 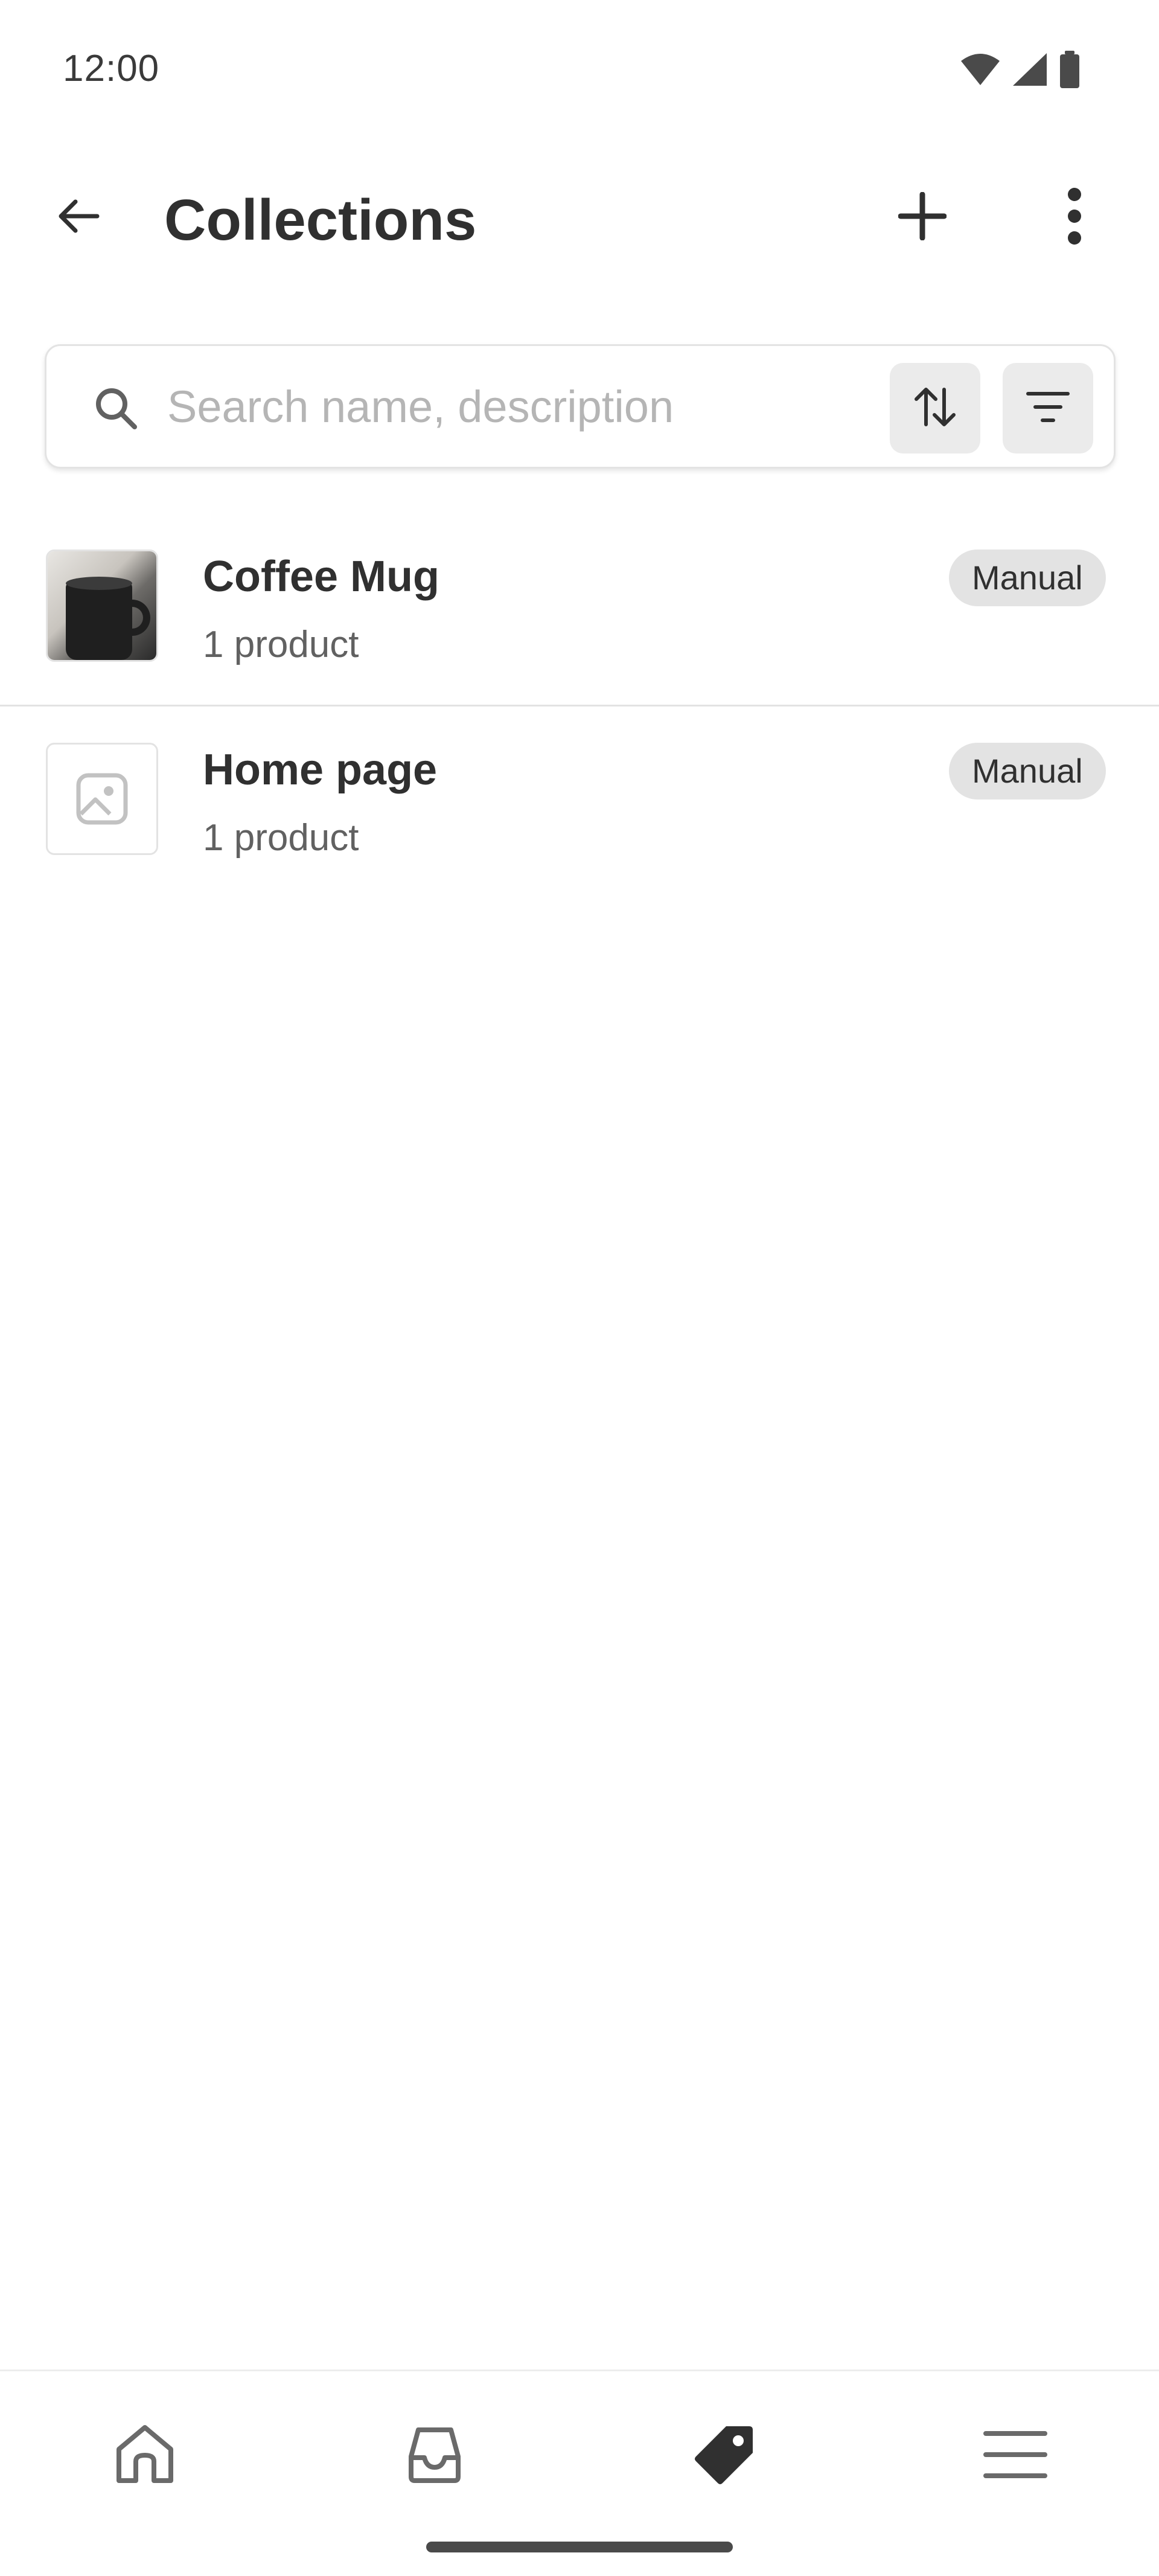 I want to click on sort-arrows-icon, so click(x=935, y=408).